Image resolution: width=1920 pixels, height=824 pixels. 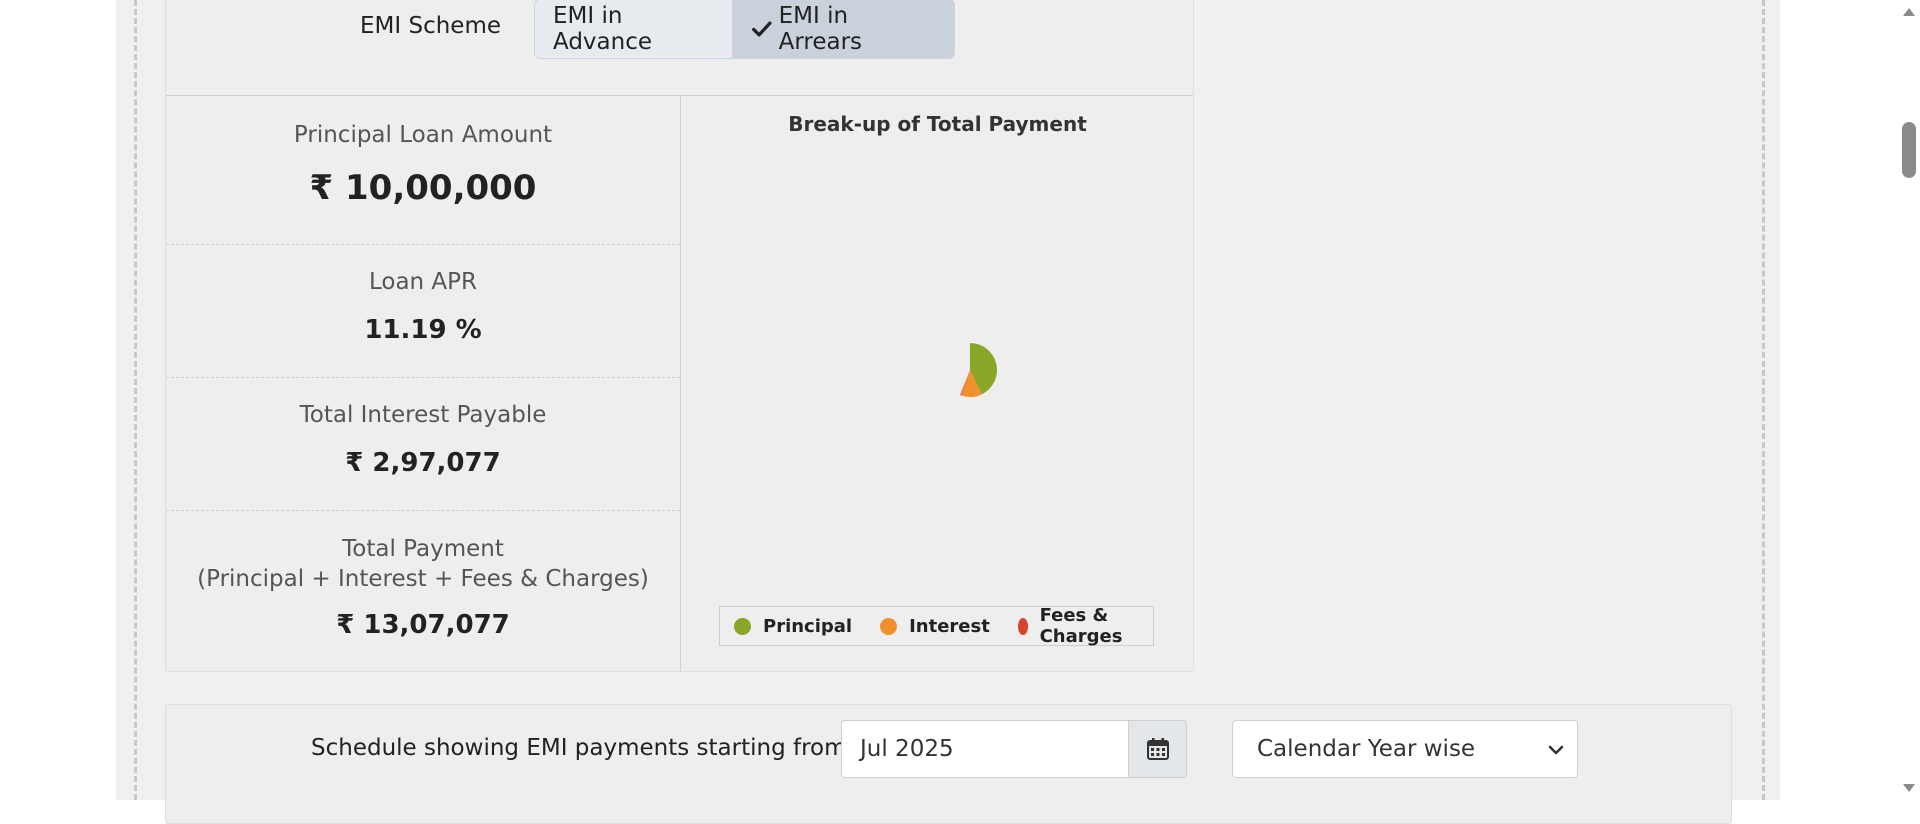 I want to click on page-scrollbar, so click(x=1909, y=400).